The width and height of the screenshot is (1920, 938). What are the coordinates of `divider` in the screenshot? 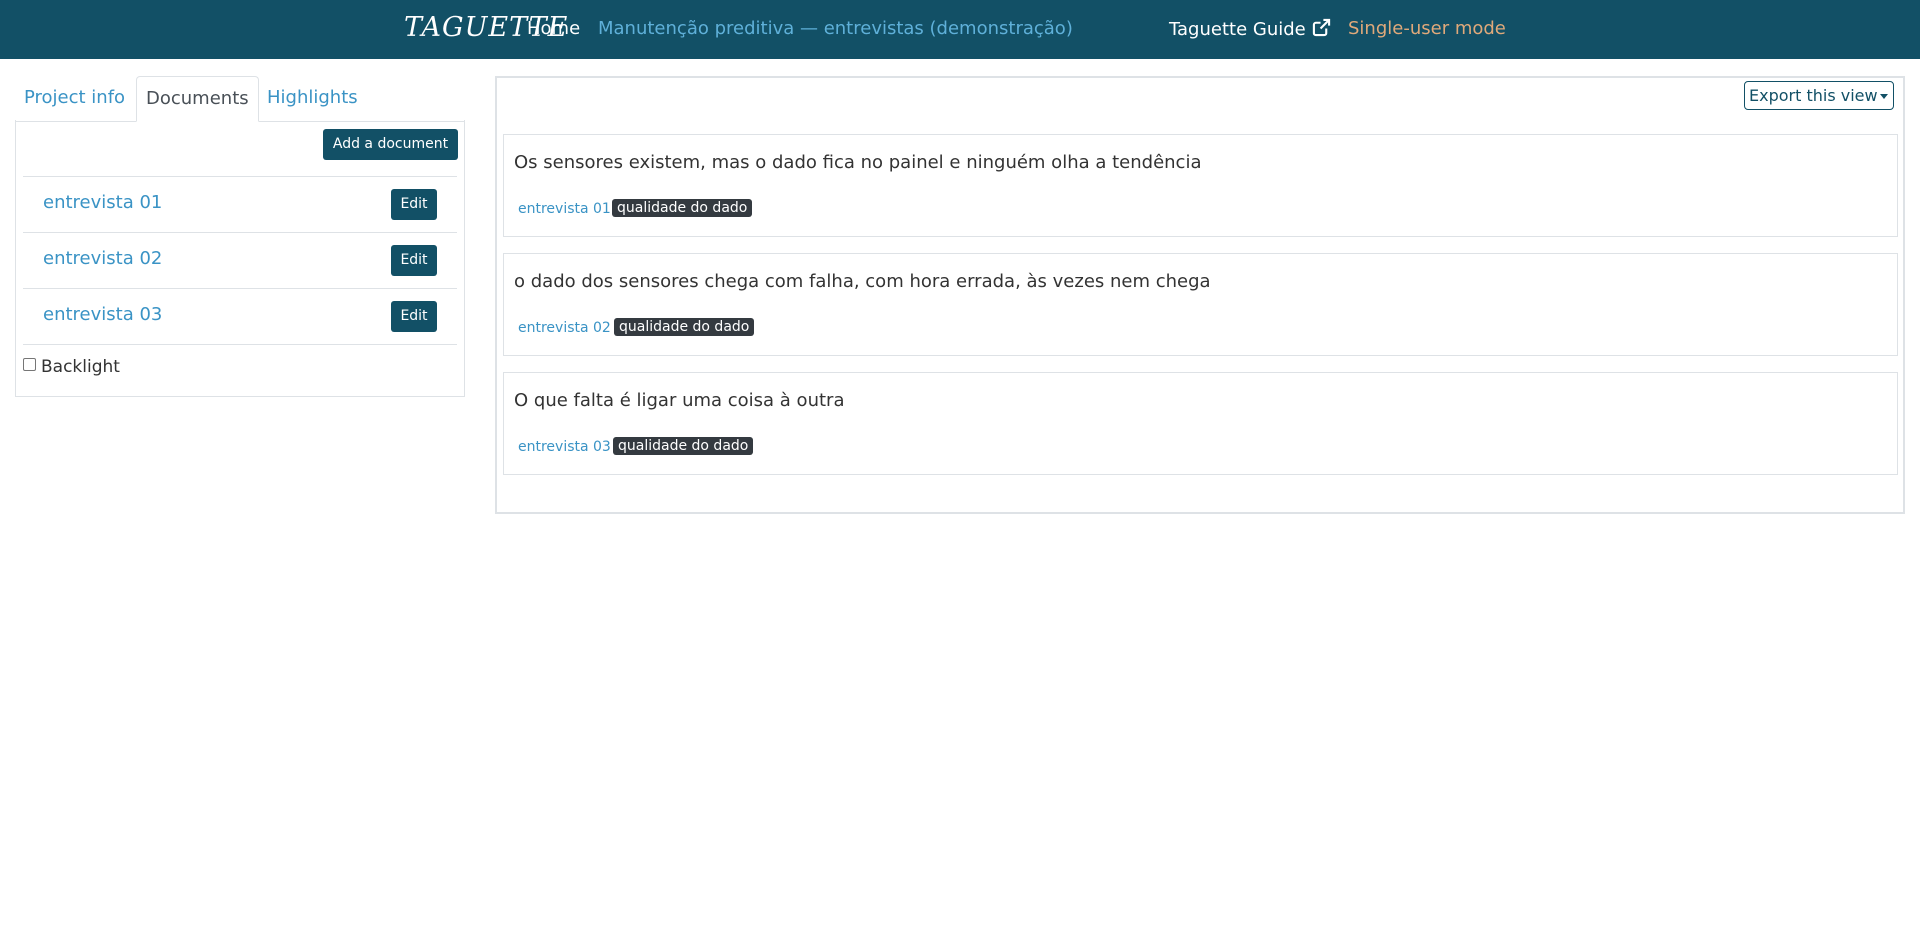 It's located at (240, 344).